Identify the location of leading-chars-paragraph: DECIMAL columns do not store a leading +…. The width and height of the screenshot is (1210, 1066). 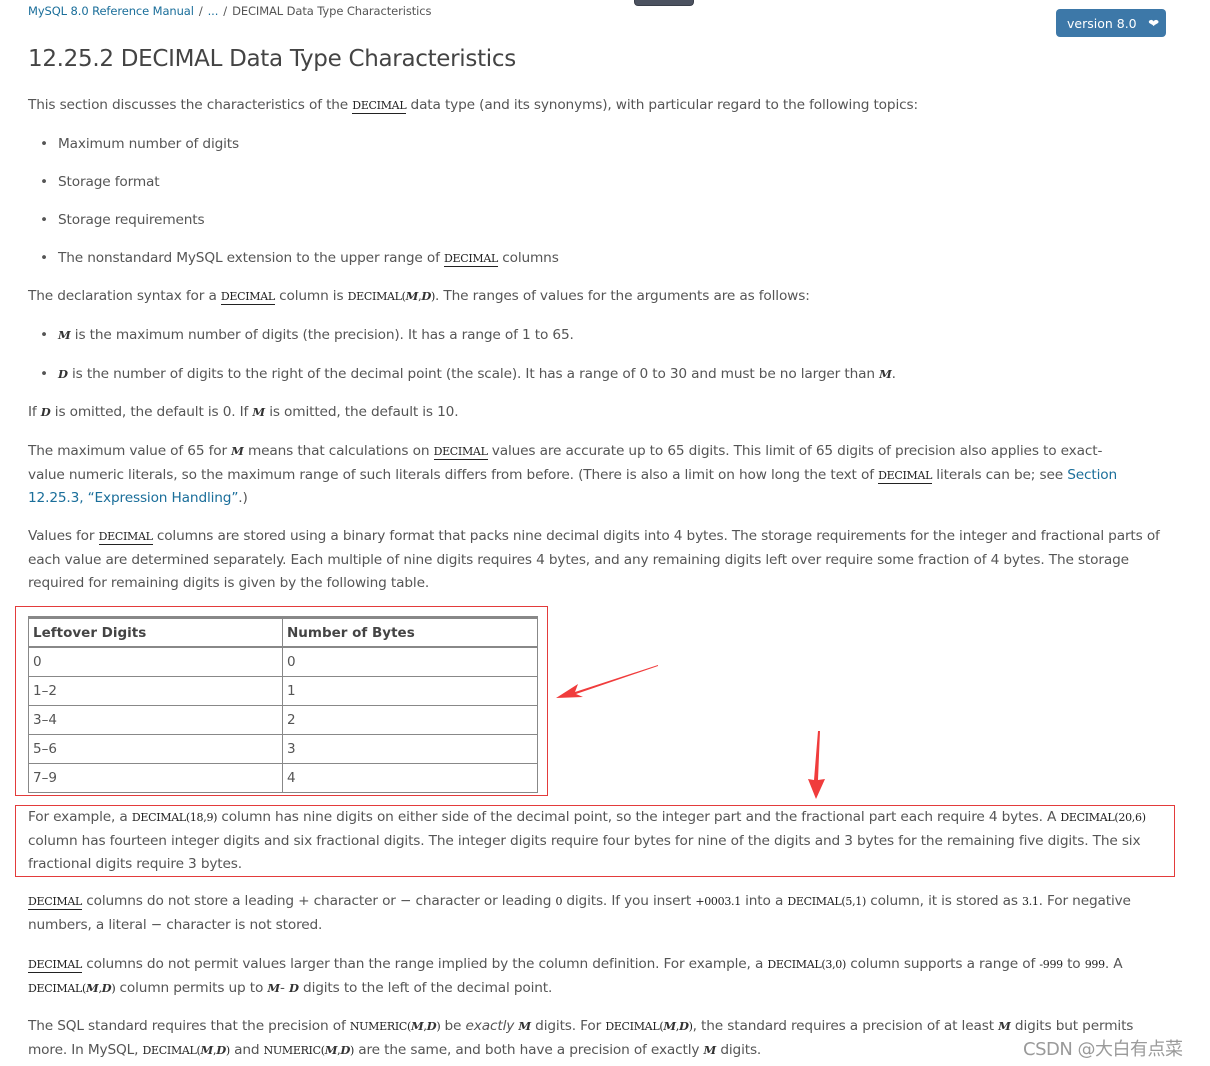
(579, 913).